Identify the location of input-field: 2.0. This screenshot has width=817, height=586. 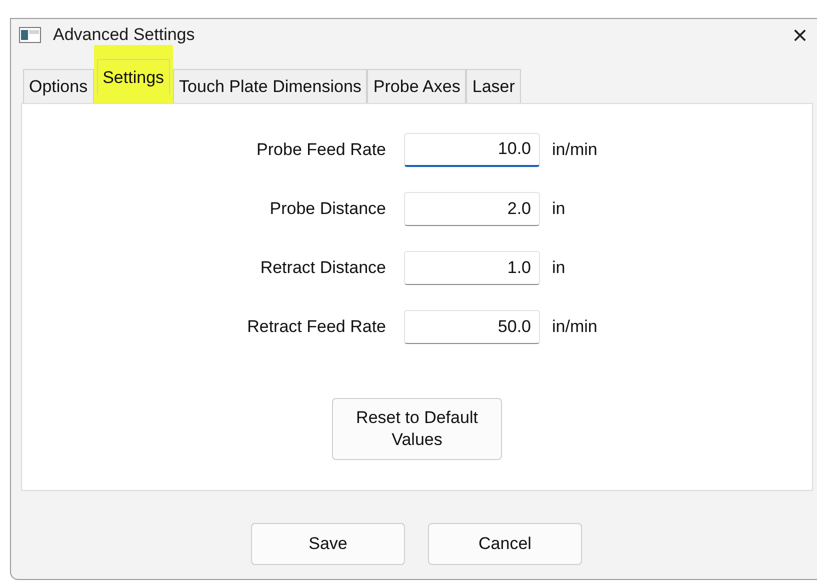
(472, 209).